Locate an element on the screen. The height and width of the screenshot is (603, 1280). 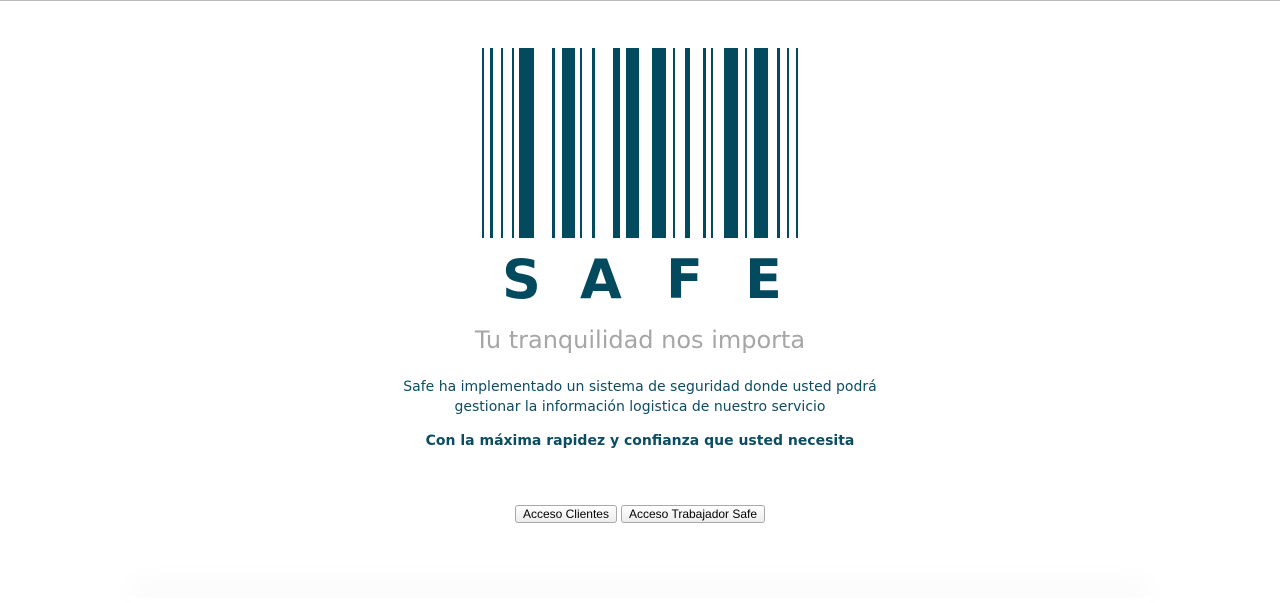
tagline: Tu tranquilidad nos importa is located at coordinates (640, 340).